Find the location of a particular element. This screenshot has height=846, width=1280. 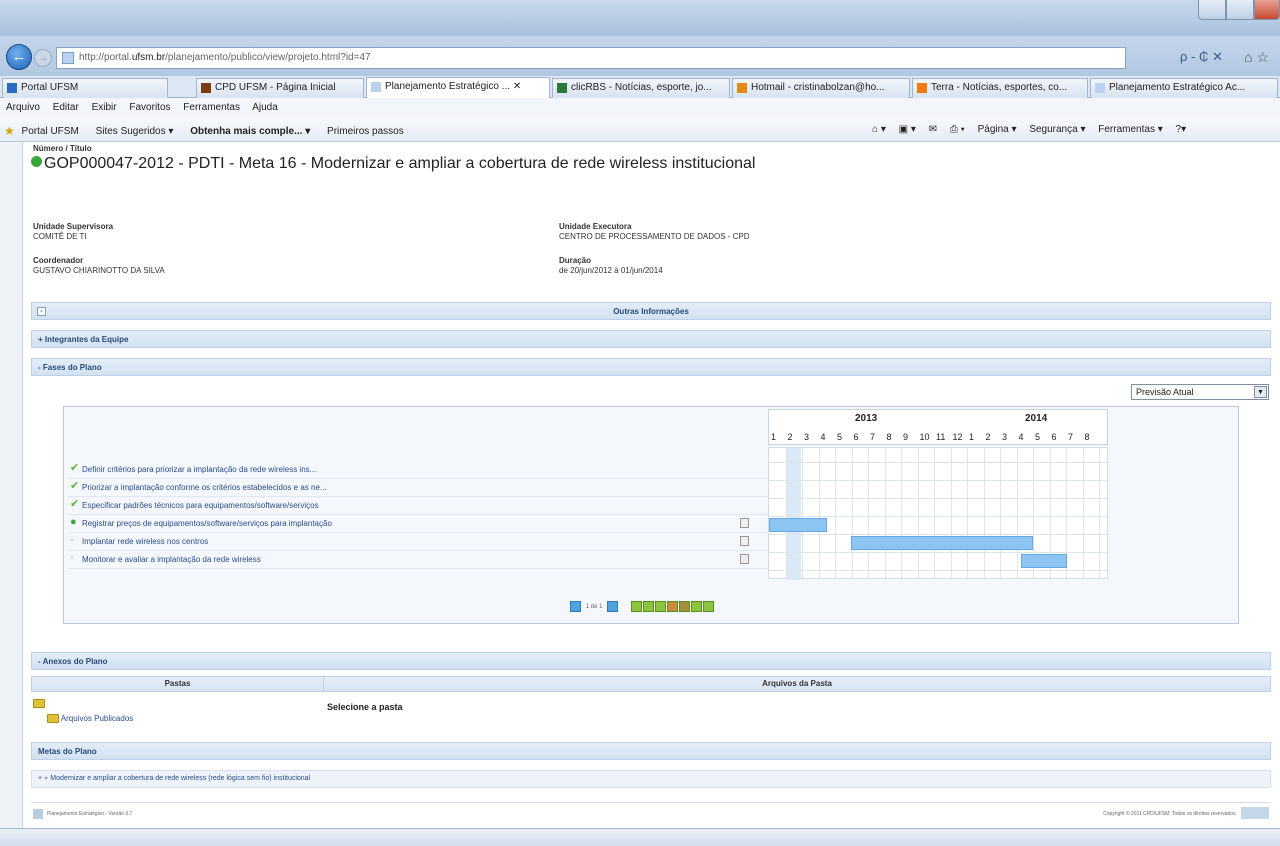

home-icon: ⌂ ☆ is located at coordinates (1256, 57).